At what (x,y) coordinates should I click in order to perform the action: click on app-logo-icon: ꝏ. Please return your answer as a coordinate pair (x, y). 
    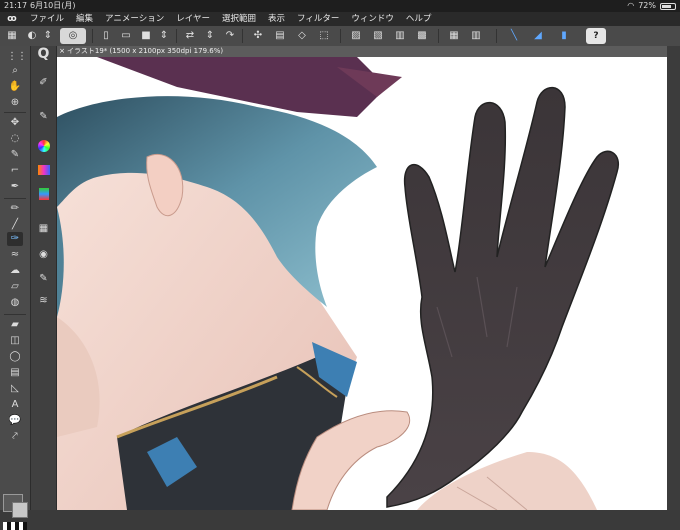
    Looking at the image, I should click on (12, 19).